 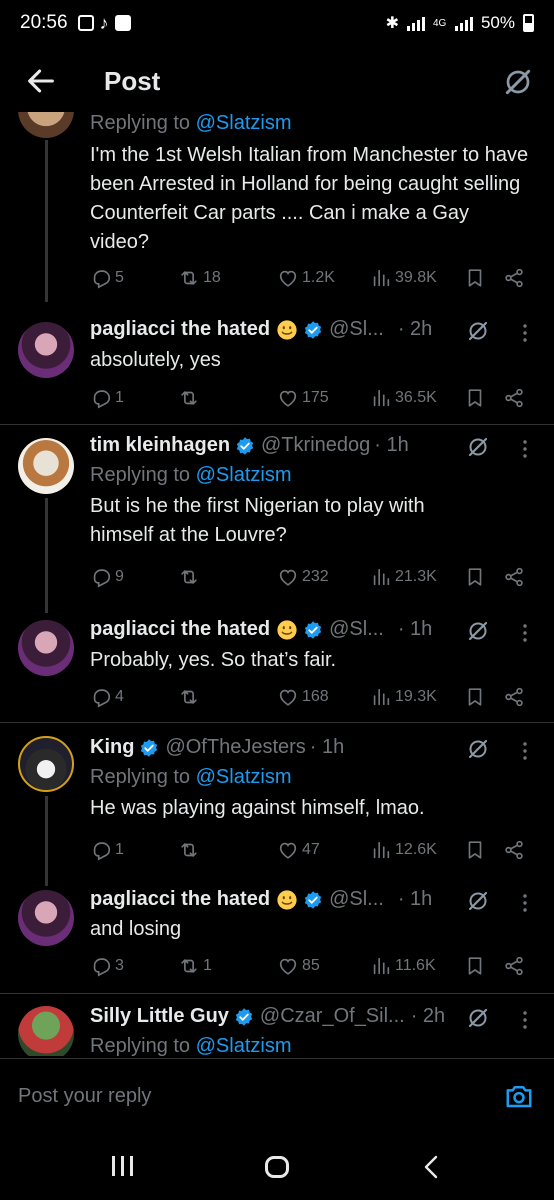 What do you see at coordinates (303, 398) in the screenshot?
I see `like-button: 175` at bounding box center [303, 398].